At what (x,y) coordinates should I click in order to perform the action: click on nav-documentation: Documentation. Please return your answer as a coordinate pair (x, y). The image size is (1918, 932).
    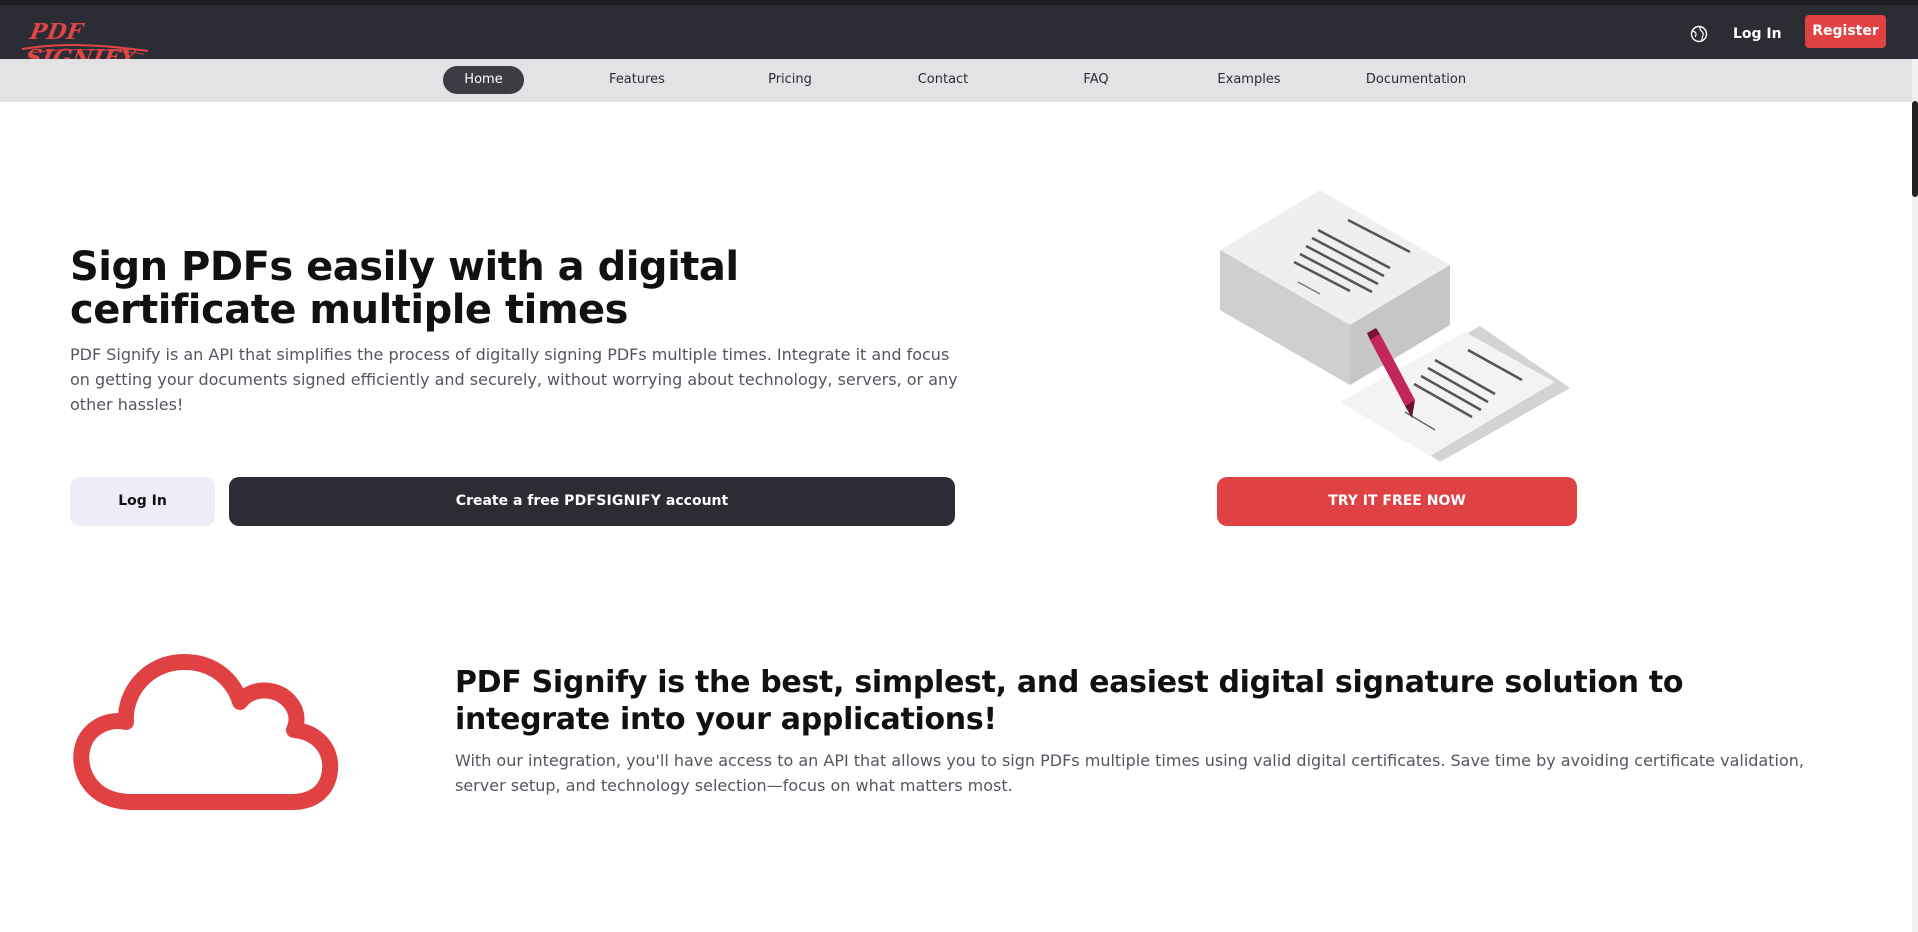
    Looking at the image, I should click on (1416, 80).